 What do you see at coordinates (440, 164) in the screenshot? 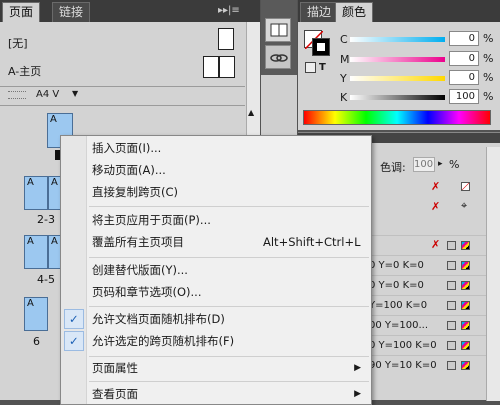
I see `tint-arrow-icon: ▸` at bounding box center [440, 164].